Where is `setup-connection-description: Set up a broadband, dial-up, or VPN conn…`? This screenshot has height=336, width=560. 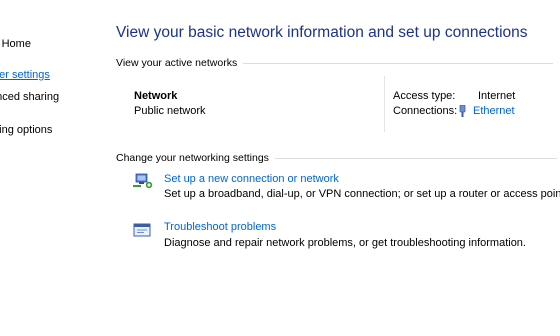 setup-connection-description: Set up a broadband, dial-up, or VPN conn… is located at coordinates (362, 194).